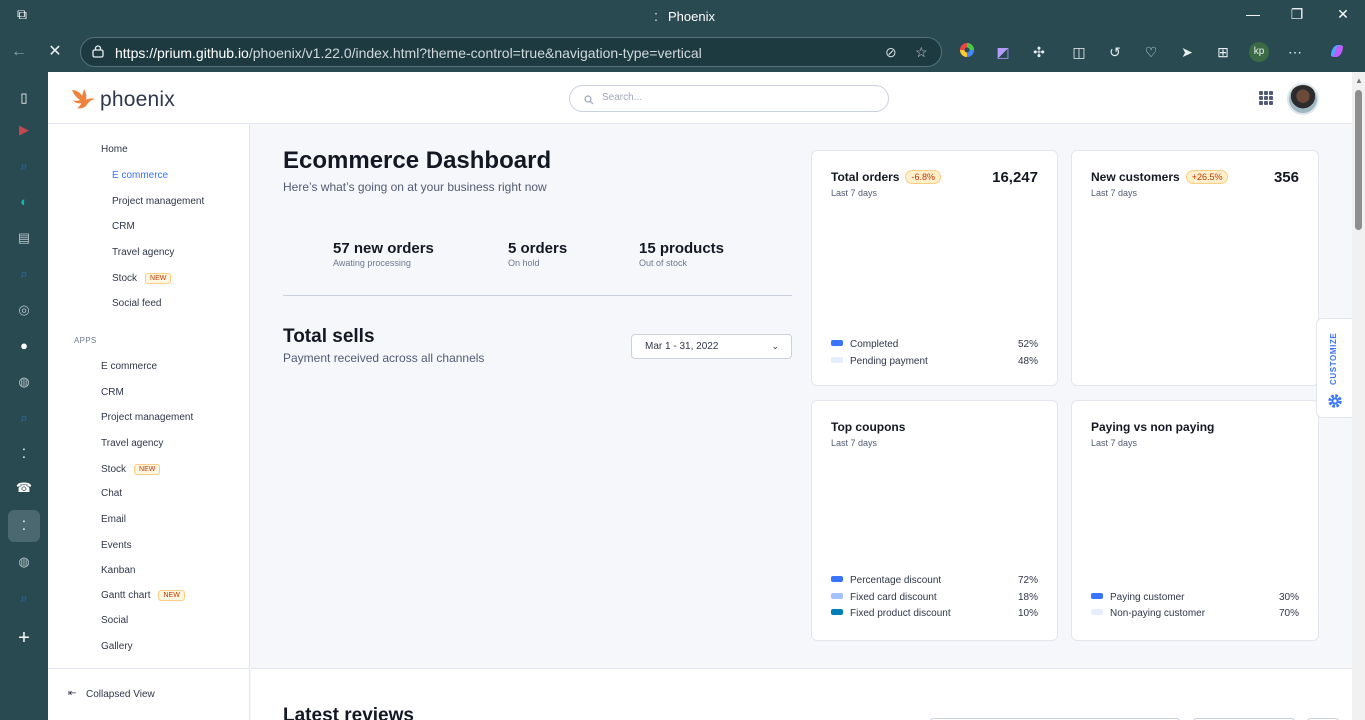 This screenshot has height=720, width=1365. Describe the element at coordinates (1259, 52) in the screenshot. I see `profile-avatar: kp` at that location.